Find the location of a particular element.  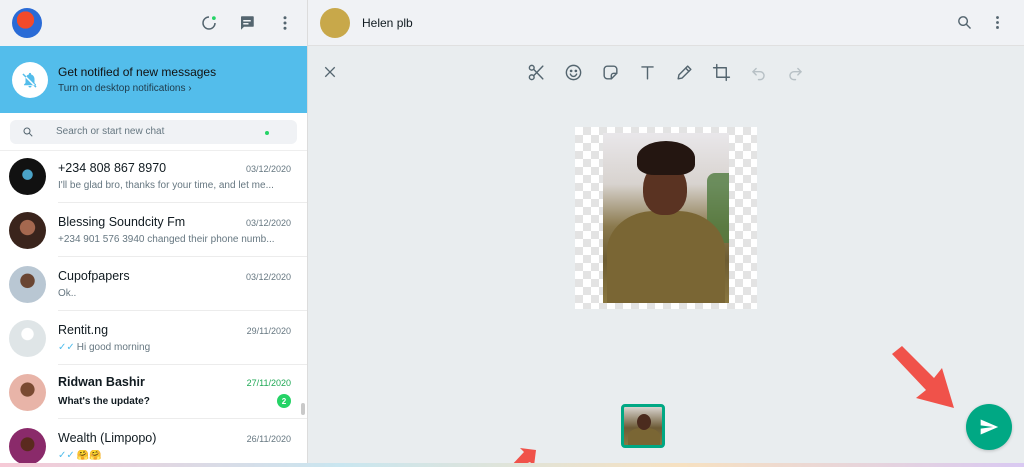

chat-date: 27/11/2020 is located at coordinates (268, 383).